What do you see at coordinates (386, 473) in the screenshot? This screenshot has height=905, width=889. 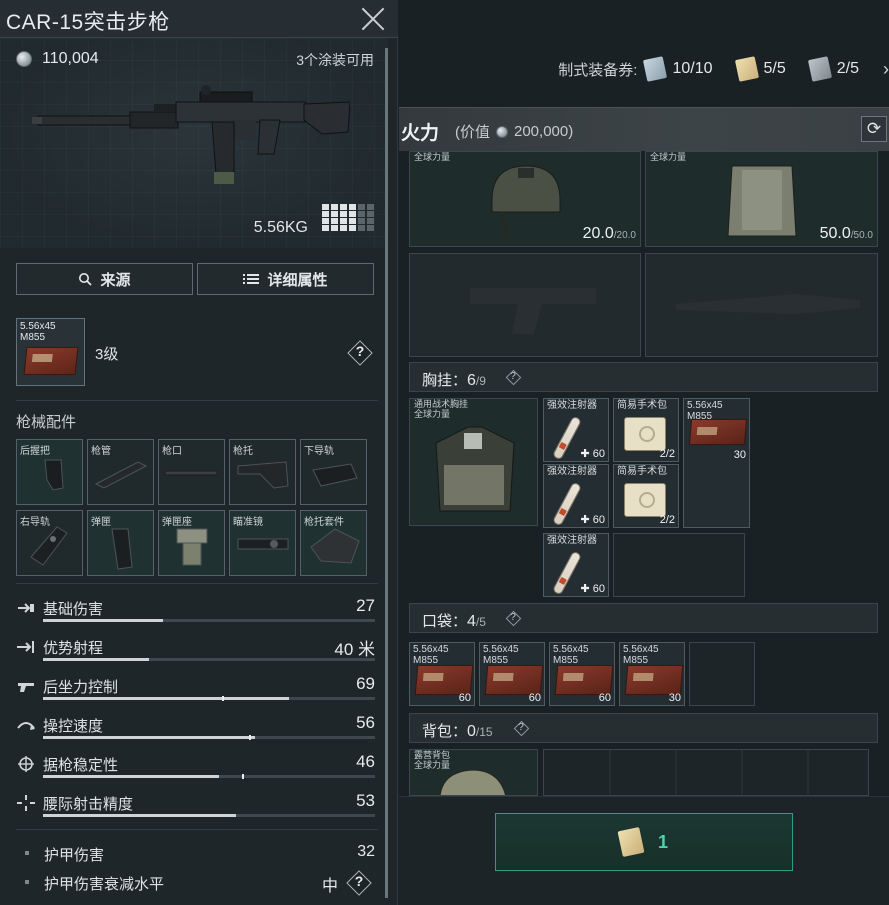 I see `scrollbar` at bounding box center [386, 473].